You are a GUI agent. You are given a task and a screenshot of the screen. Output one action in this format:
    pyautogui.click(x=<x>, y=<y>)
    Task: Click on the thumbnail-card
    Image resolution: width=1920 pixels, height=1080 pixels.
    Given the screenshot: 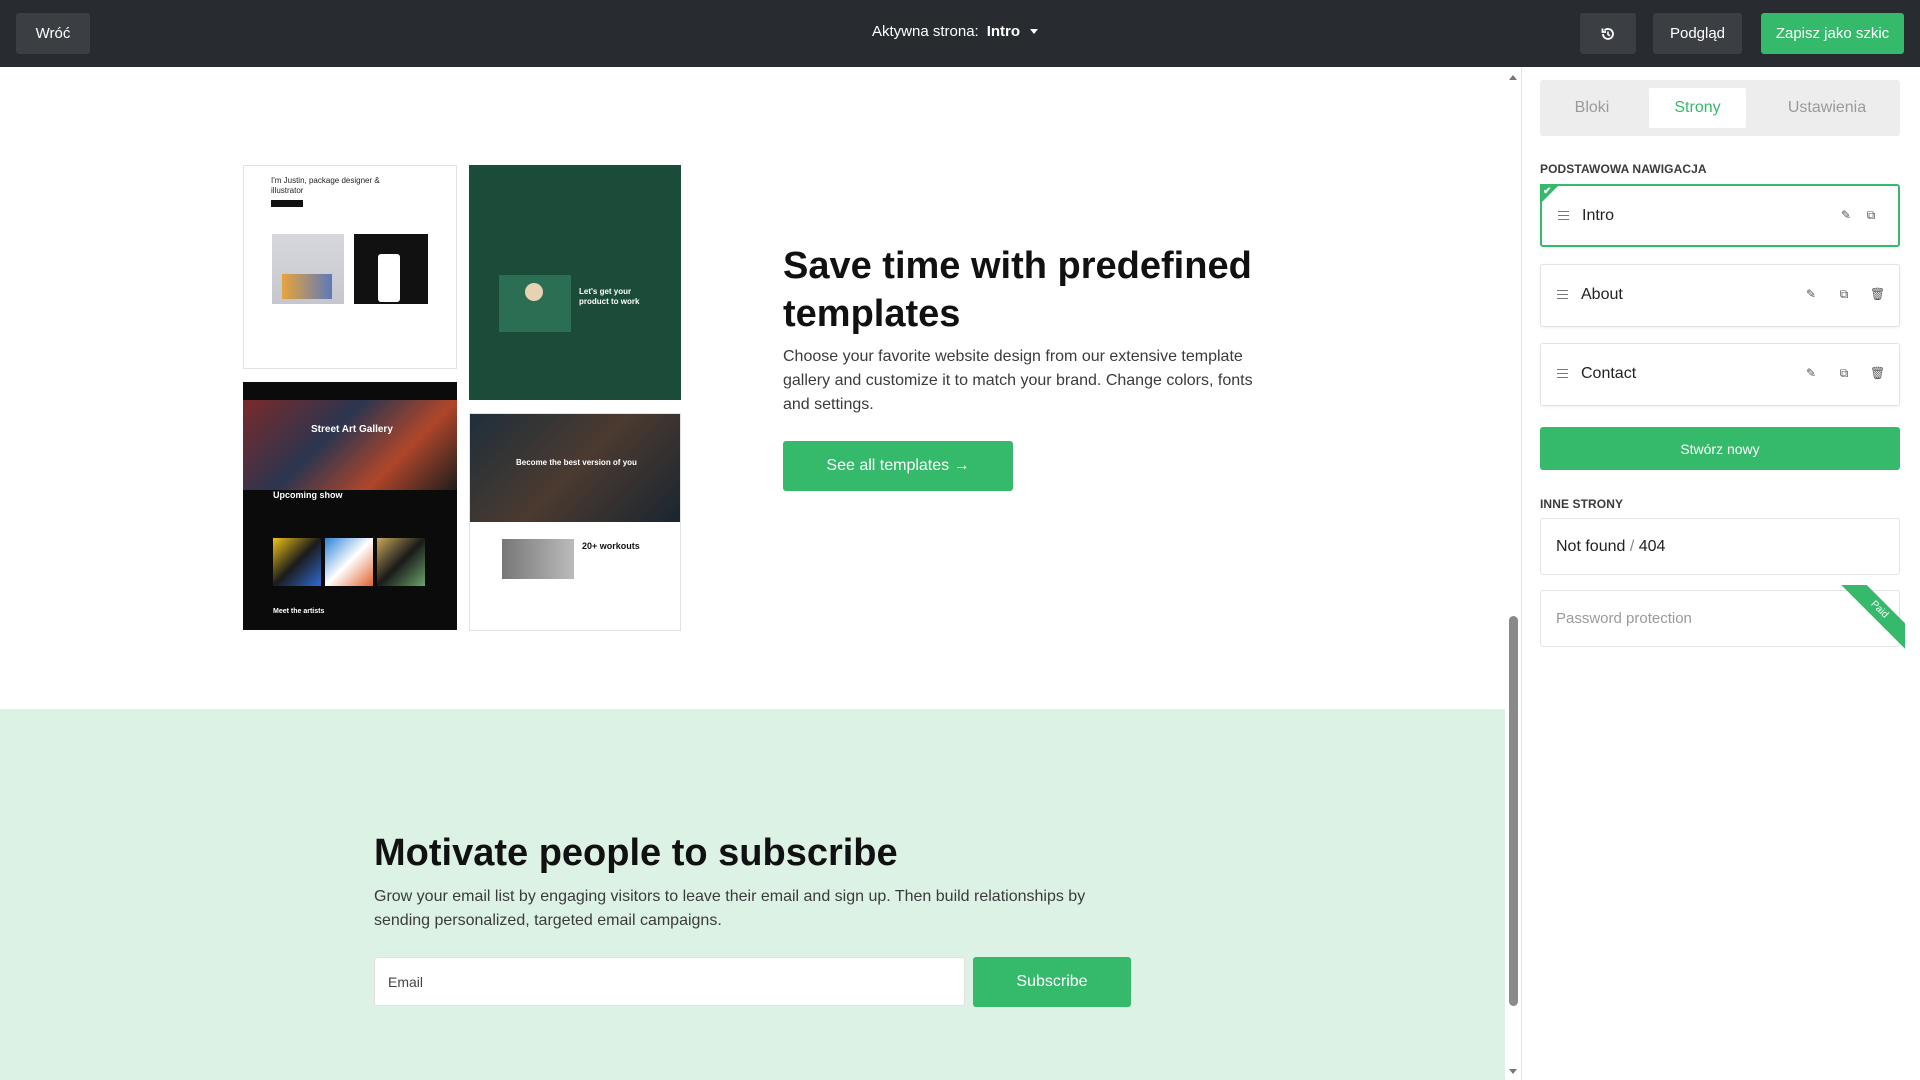 What is the action you would take?
    pyautogui.click(x=535, y=303)
    